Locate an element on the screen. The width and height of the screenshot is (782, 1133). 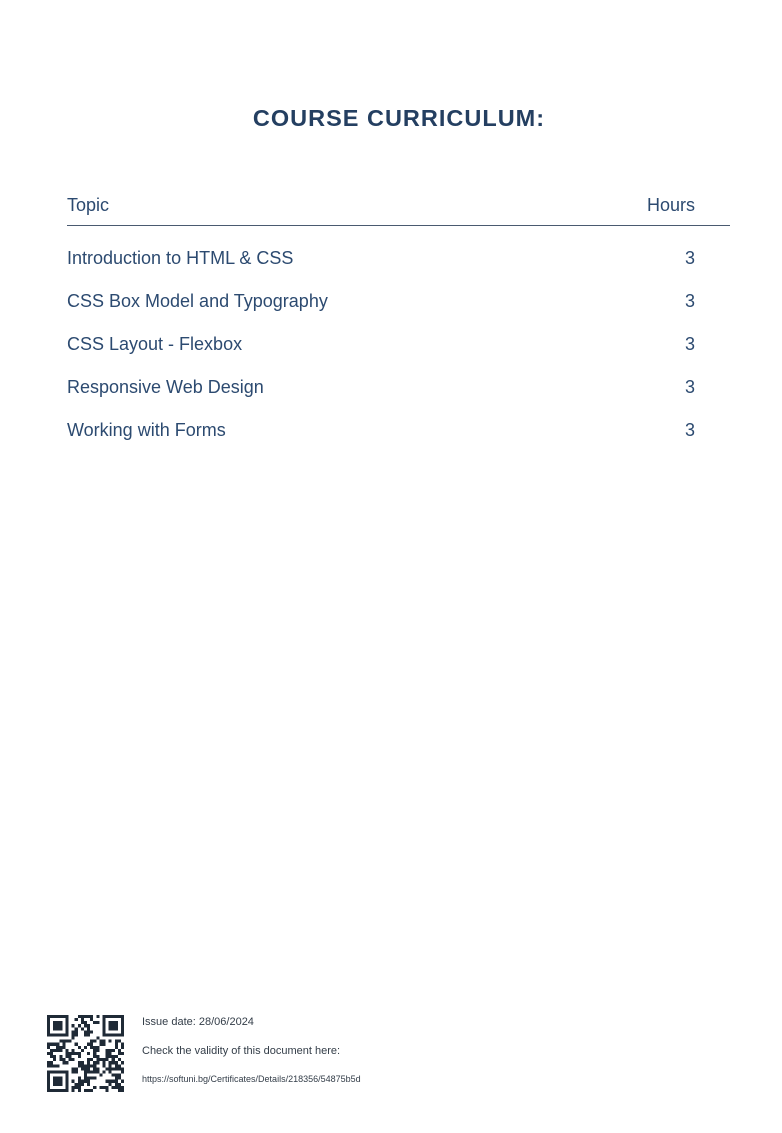
table-row: Introduction to HTML & CSS 3 is located at coordinates (398, 269).